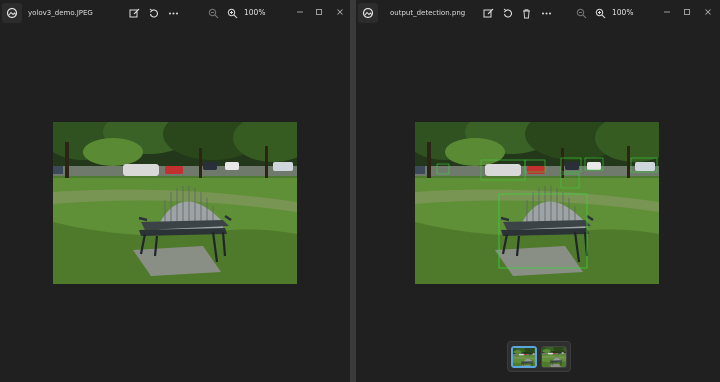  Describe the element at coordinates (428, 13) in the screenshot. I see `window-filename: output_detection.png` at that location.